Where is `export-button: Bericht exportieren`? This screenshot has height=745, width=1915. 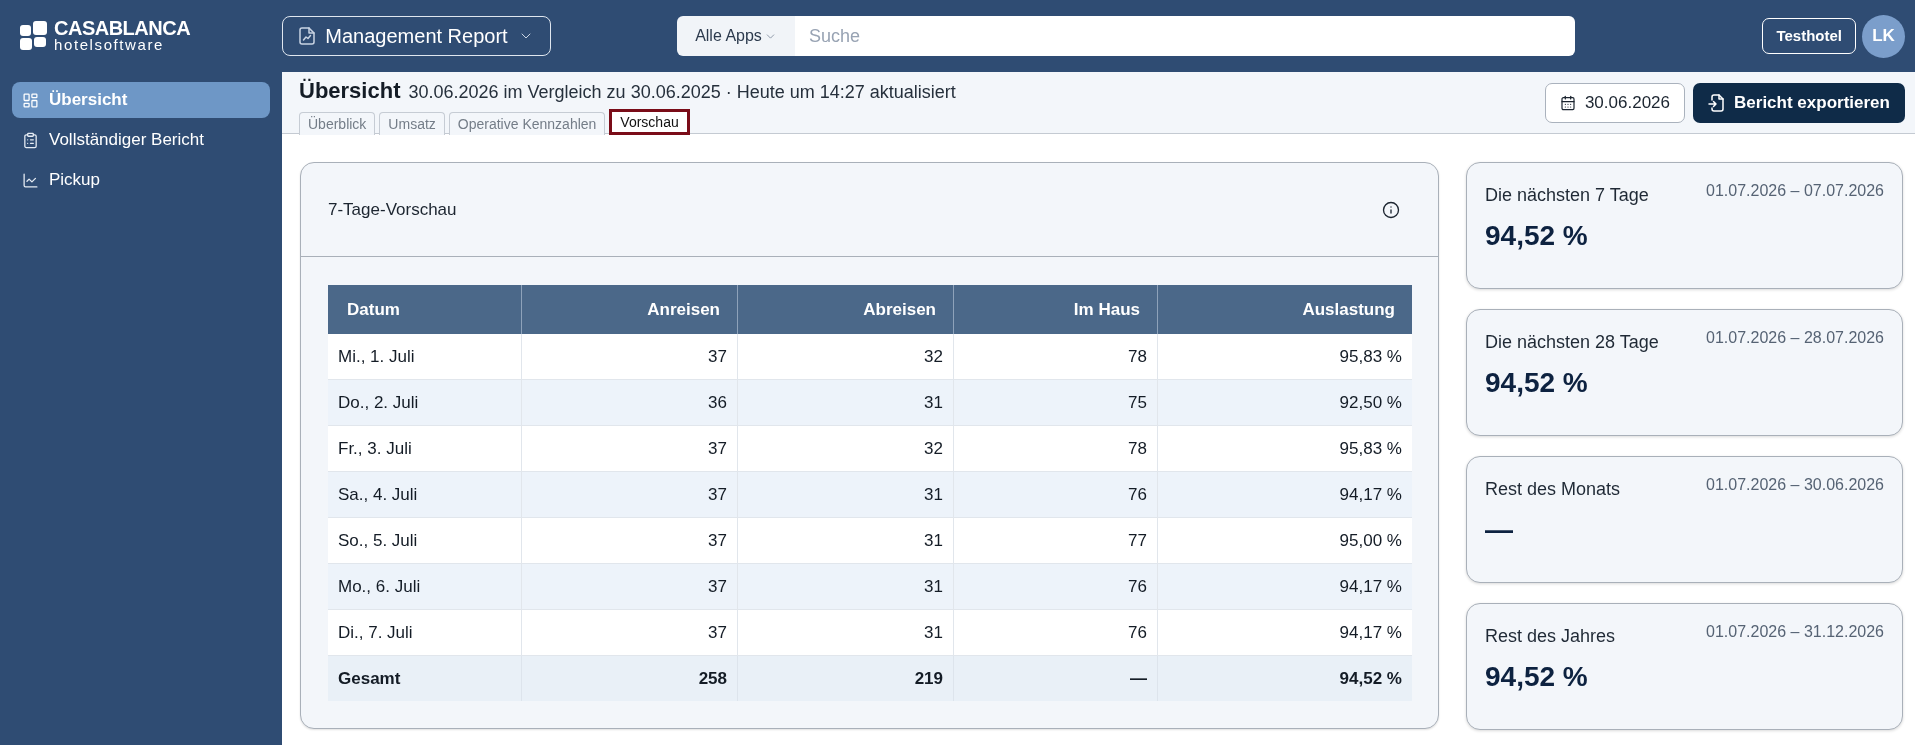 export-button: Bericht exportieren is located at coordinates (1799, 103).